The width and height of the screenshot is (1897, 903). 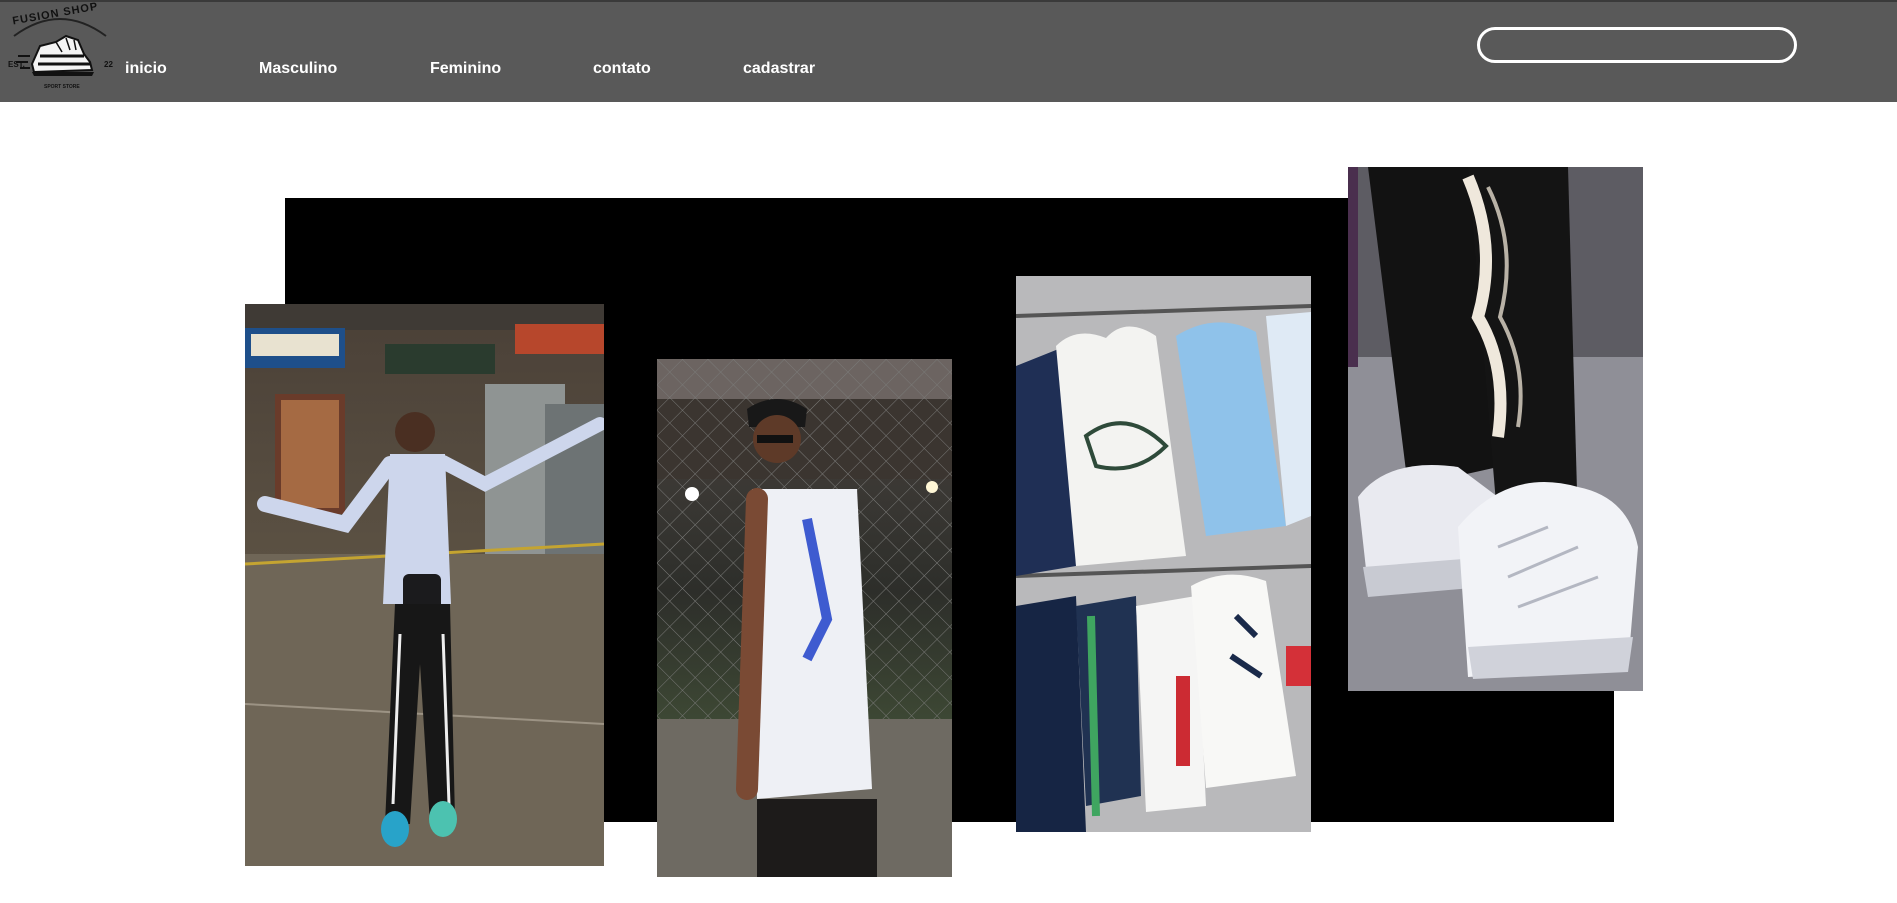 What do you see at coordinates (60, 47) in the screenshot?
I see `brand-logo: FUSION SHOP EST. 22 SPORT STORE` at bounding box center [60, 47].